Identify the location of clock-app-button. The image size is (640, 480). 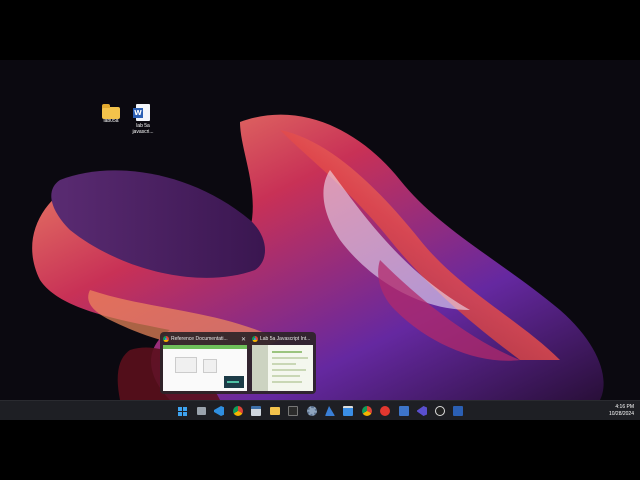
(440, 412).